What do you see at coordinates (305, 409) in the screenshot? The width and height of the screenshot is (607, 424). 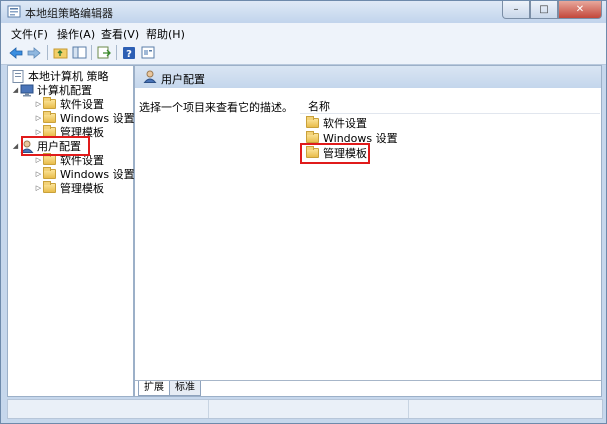 I see `status-bar` at bounding box center [305, 409].